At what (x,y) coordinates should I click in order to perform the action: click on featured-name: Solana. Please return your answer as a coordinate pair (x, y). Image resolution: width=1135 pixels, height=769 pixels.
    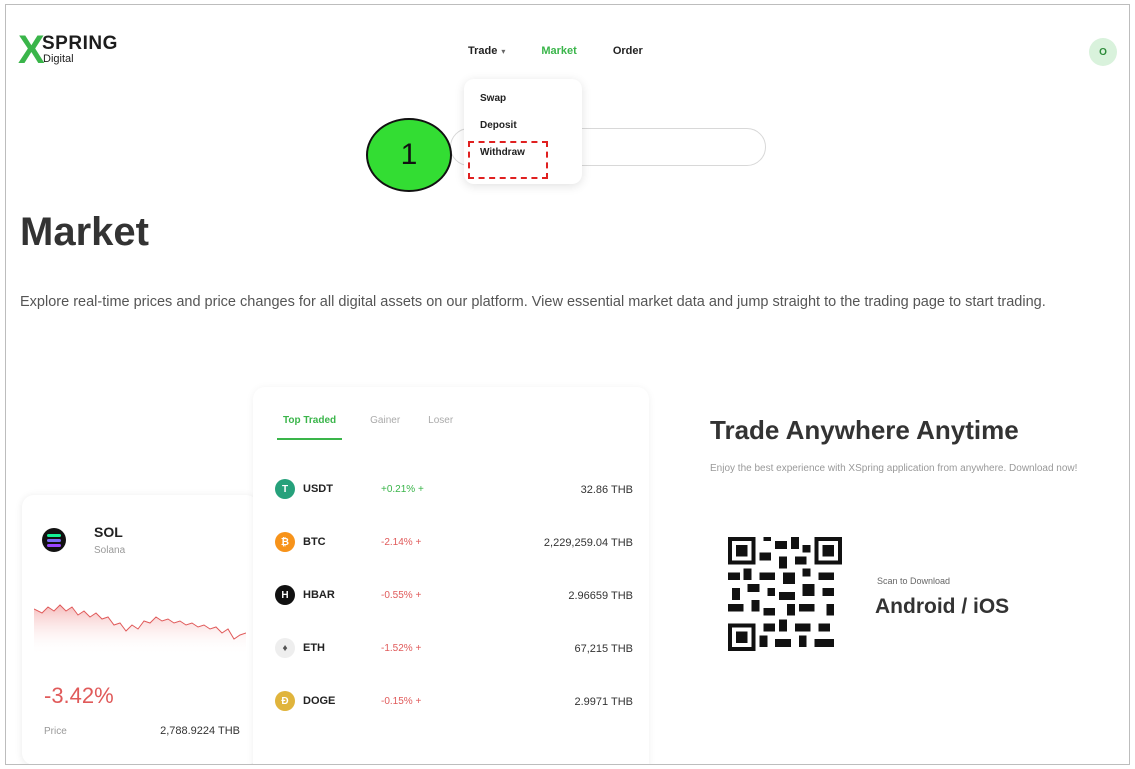
    Looking at the image, I should click on (110, 550).